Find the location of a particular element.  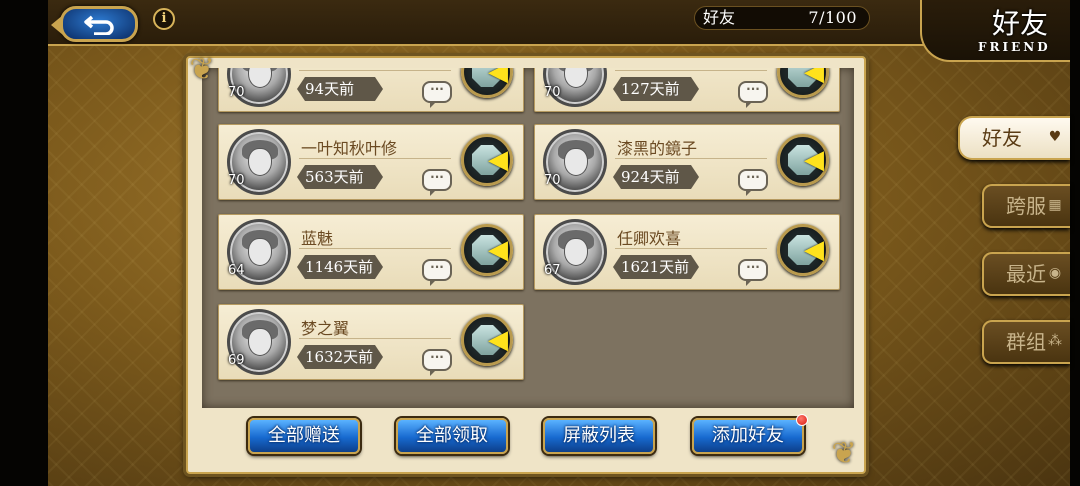

friend-card: 67 任卿欢喜 1621天前 ··· ◀ is located at coordinates (687, 252).